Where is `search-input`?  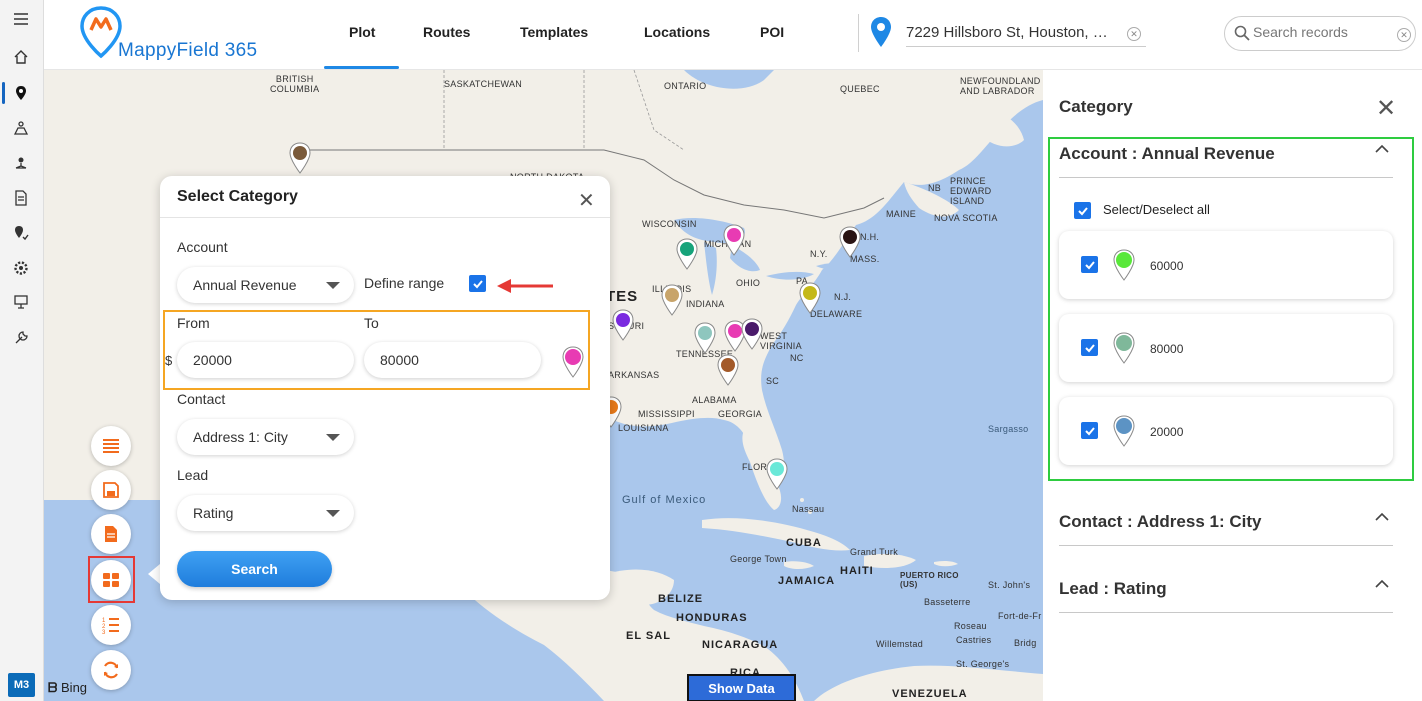 search-input is located at coordinates (1323, 32).